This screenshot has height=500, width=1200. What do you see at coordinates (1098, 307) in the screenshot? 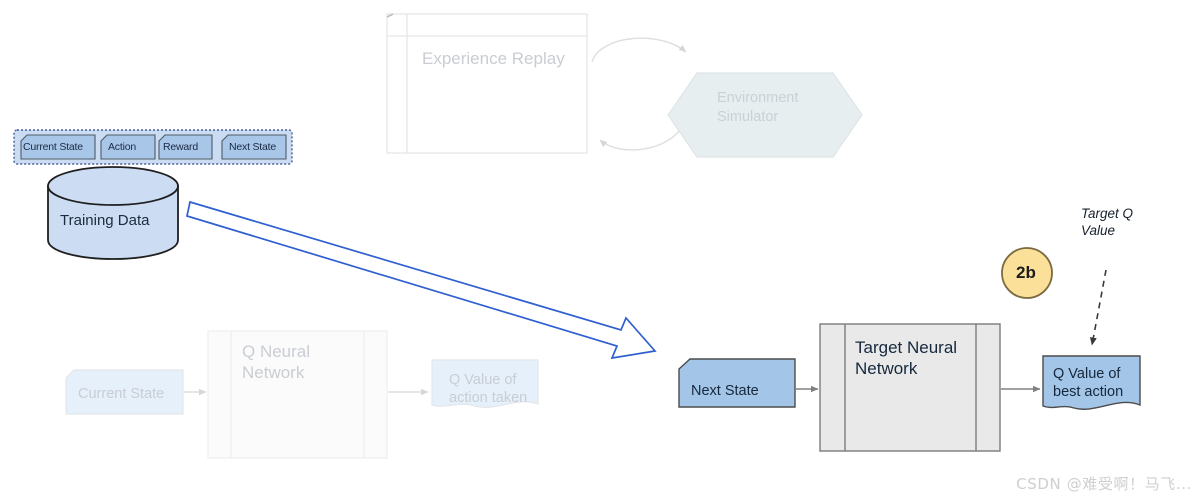
I see `target-q-value-dashed-arrow` at bounding box center [1098, 307].